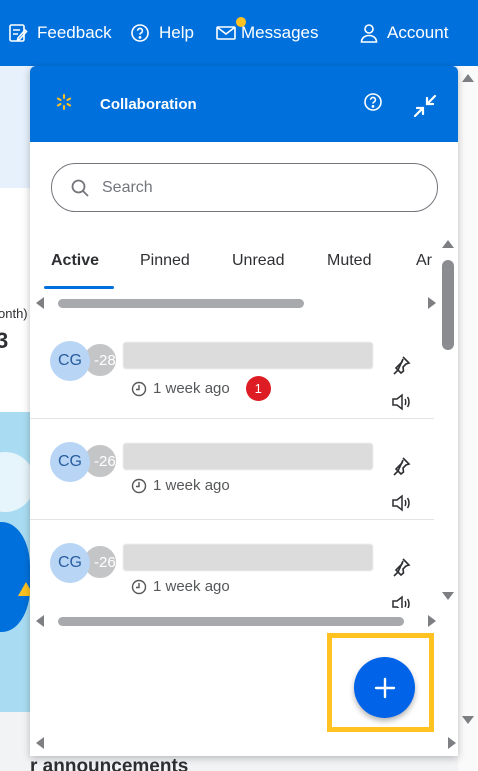 This screenshot has width=478, height=771. I want to click on background-month-label: onth), so click(14, 313).